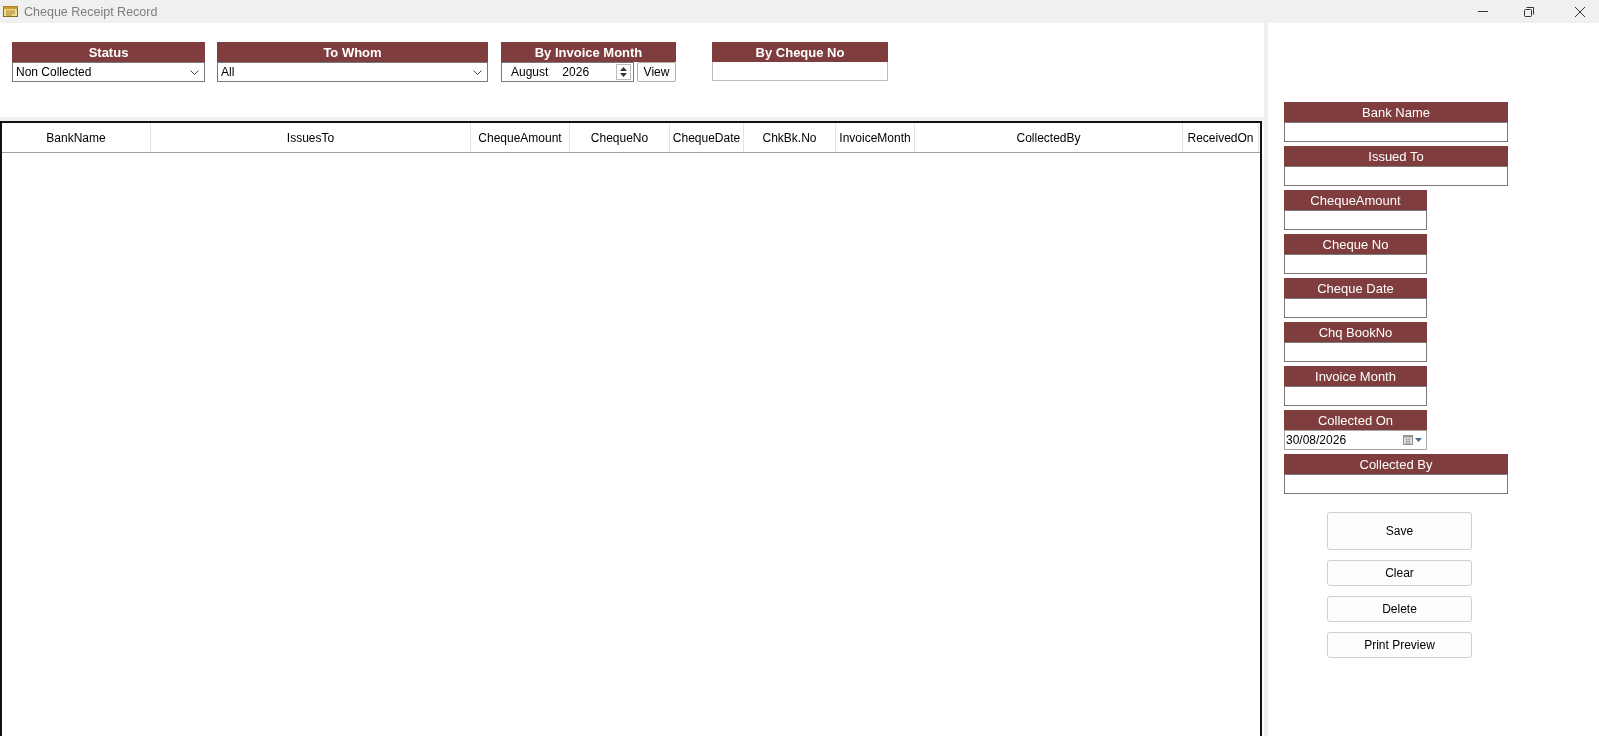  Describe the element at coordinates (1355, 332) in the screenshot. I see `field-label: Chq BookNo` at that location.